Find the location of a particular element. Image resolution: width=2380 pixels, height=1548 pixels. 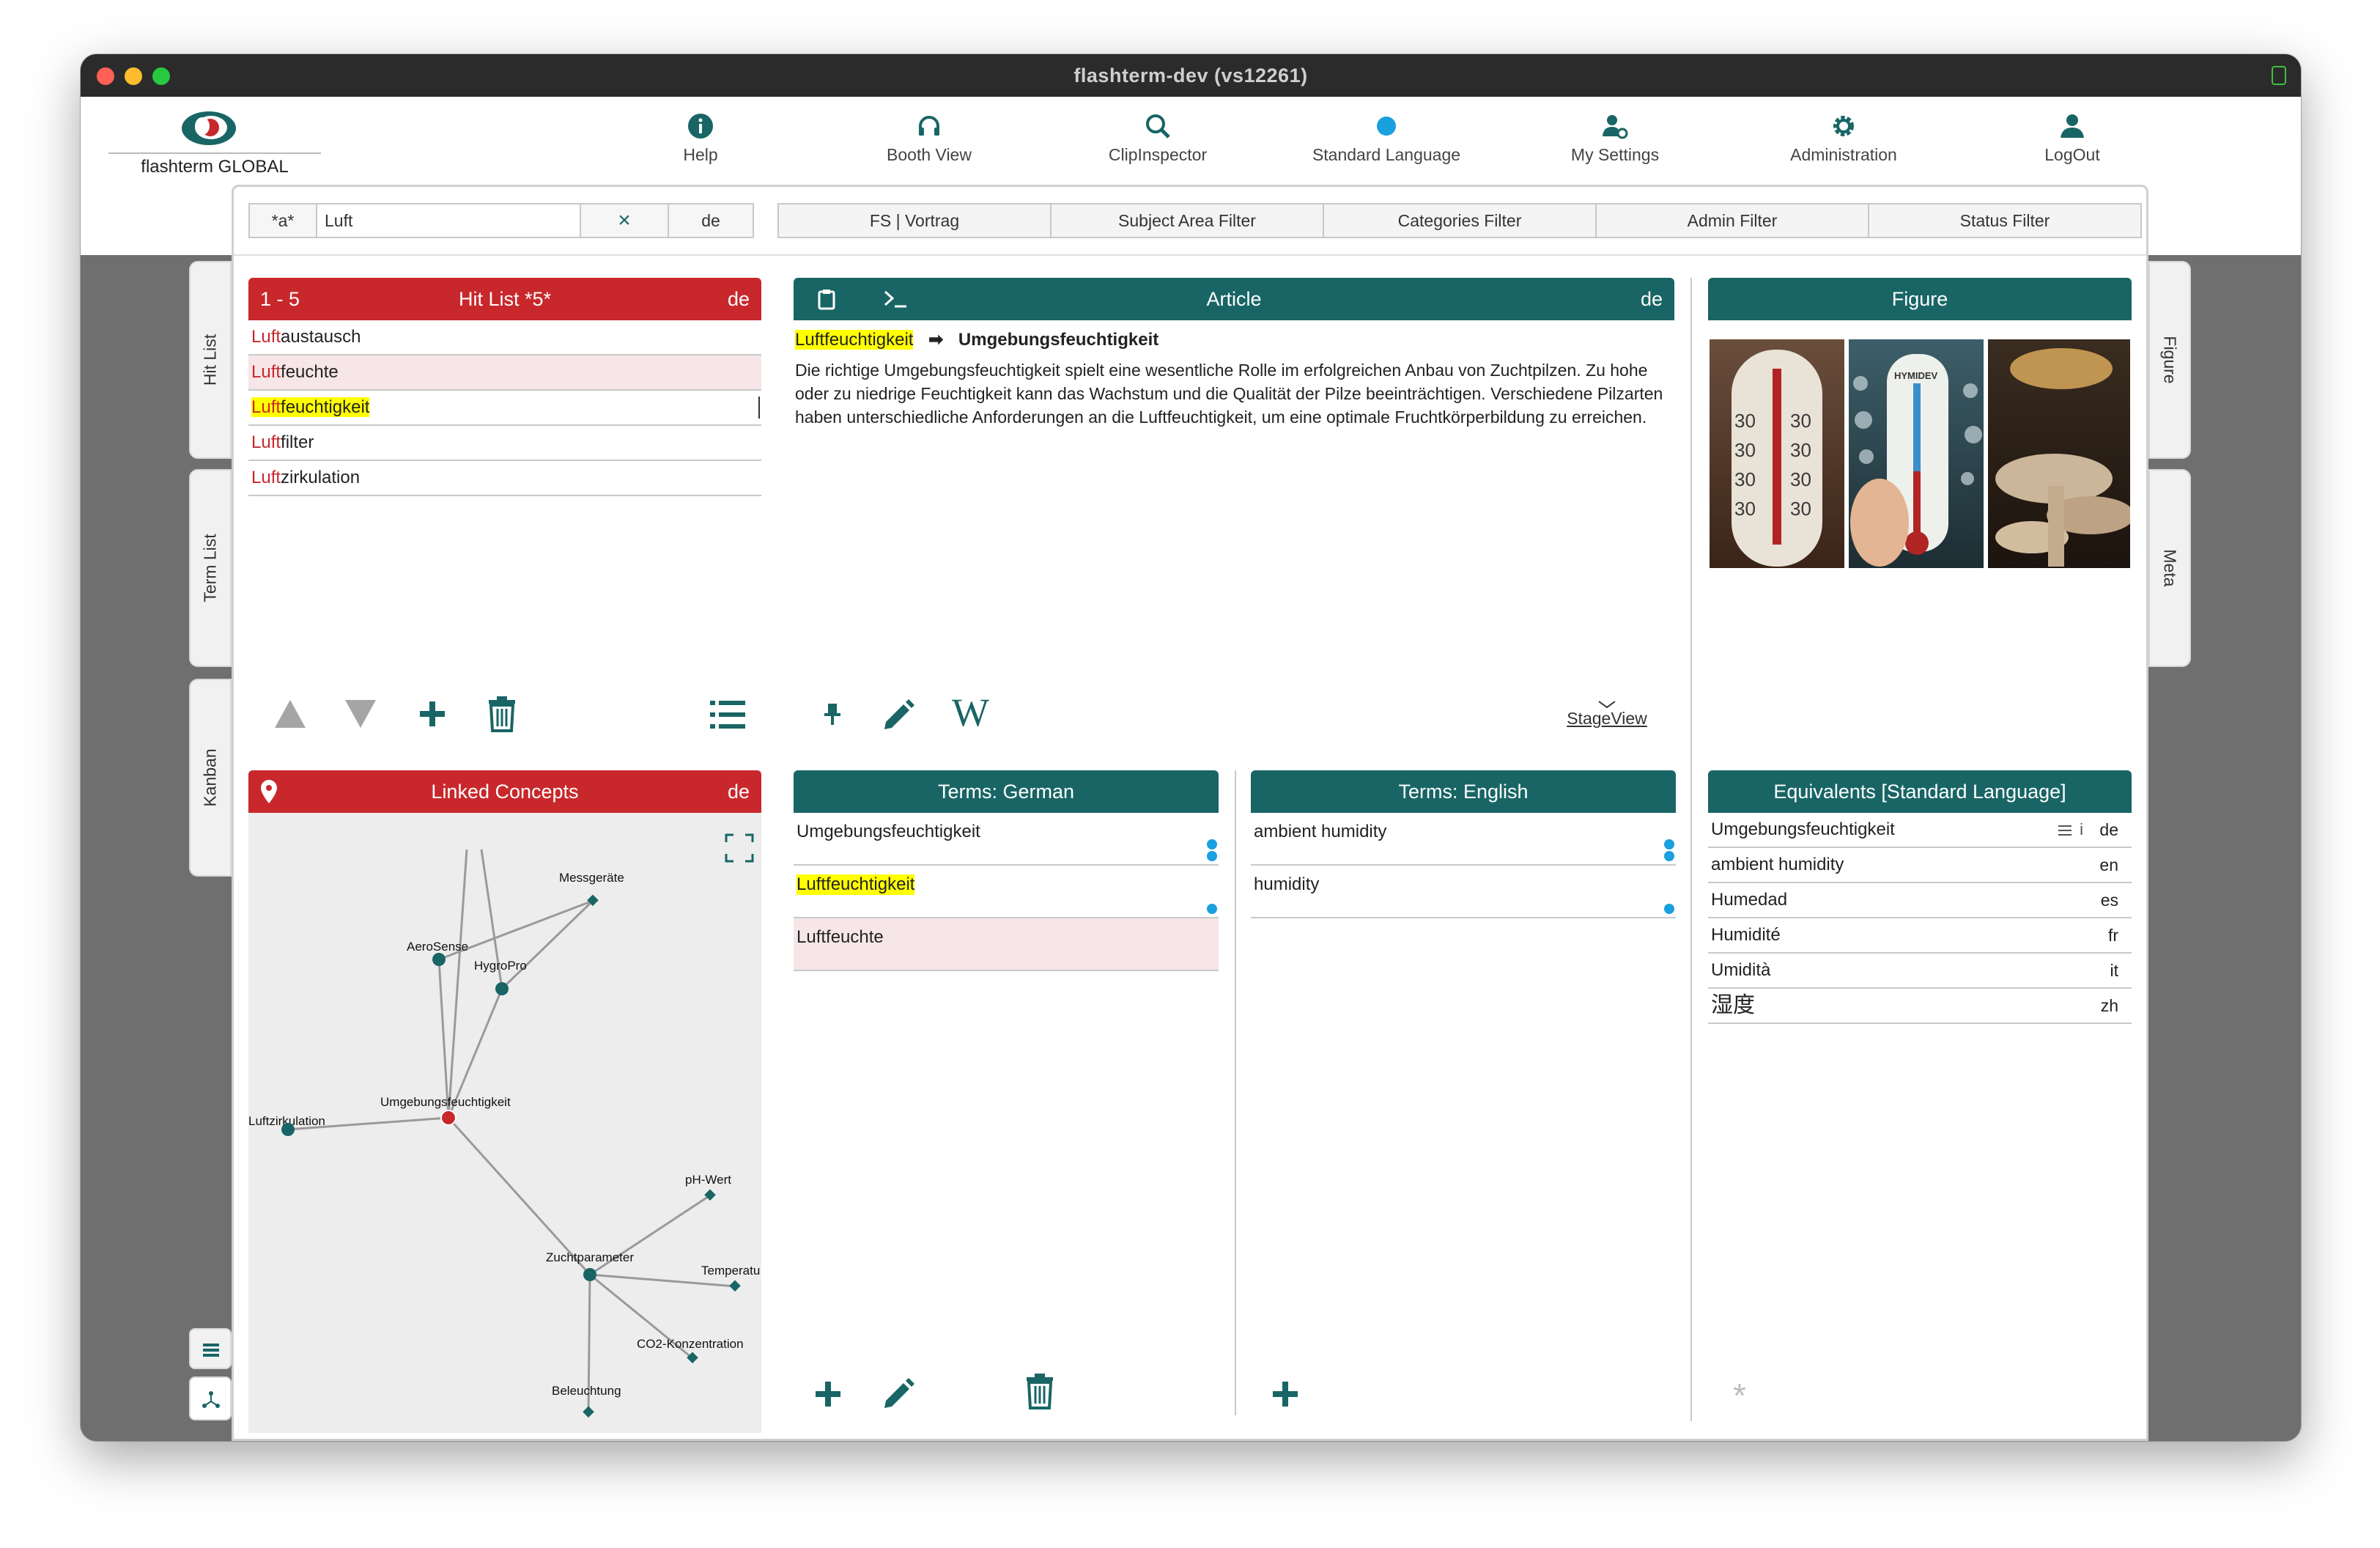

hit-rest: feuchtigkeit is located at coordinates (325, 407).